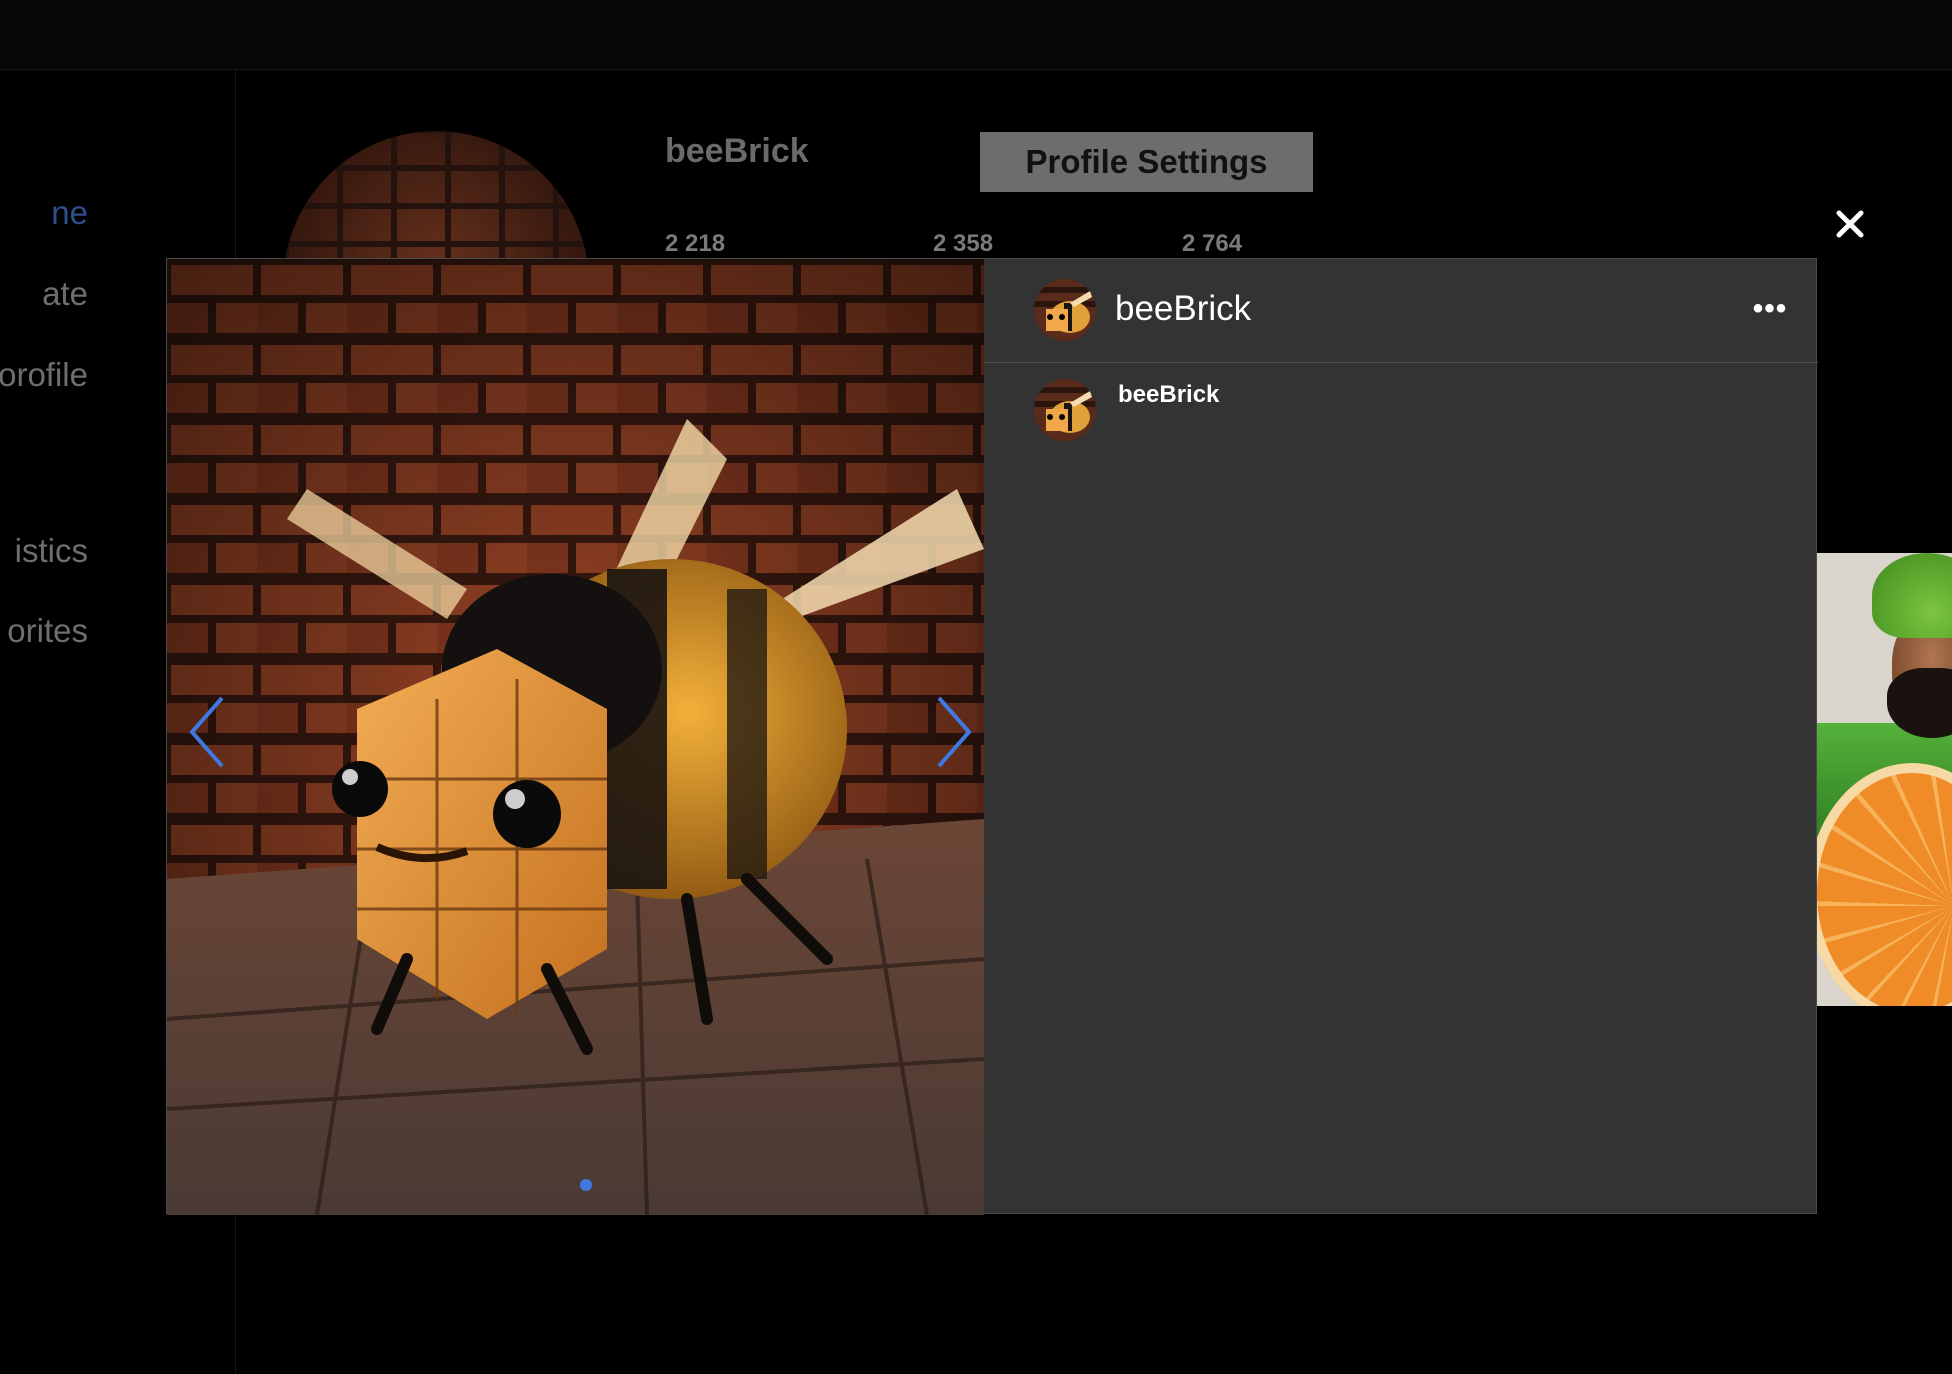 The width and height of the screenshot is (1952, 1374). Describe the element at coordinates (1183, 309) in the screenshot. I see `post-author-username: beeBrick` at that location.